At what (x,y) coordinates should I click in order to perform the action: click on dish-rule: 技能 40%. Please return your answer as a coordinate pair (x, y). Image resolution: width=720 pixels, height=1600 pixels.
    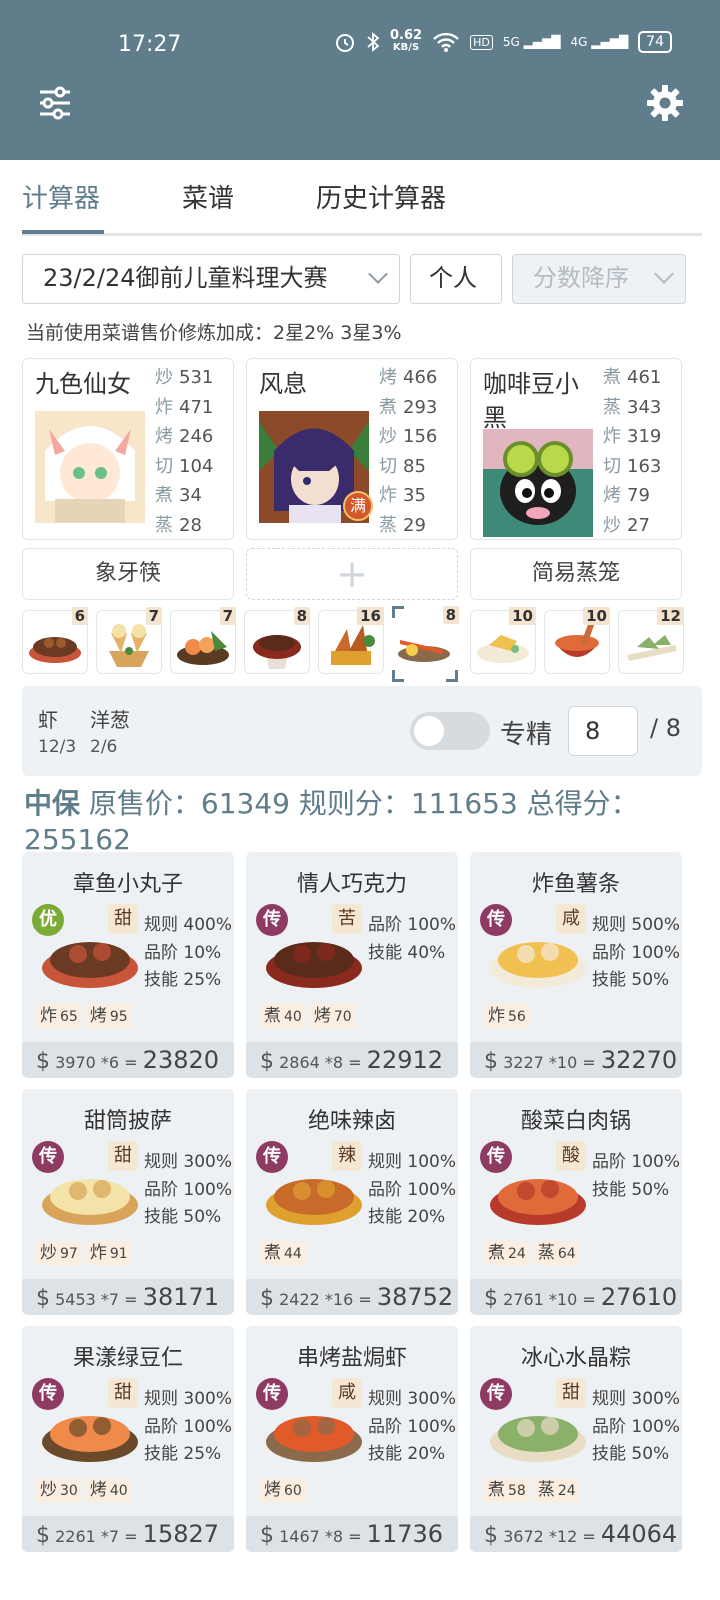
    Looking at the image, I should click on (407, 952).